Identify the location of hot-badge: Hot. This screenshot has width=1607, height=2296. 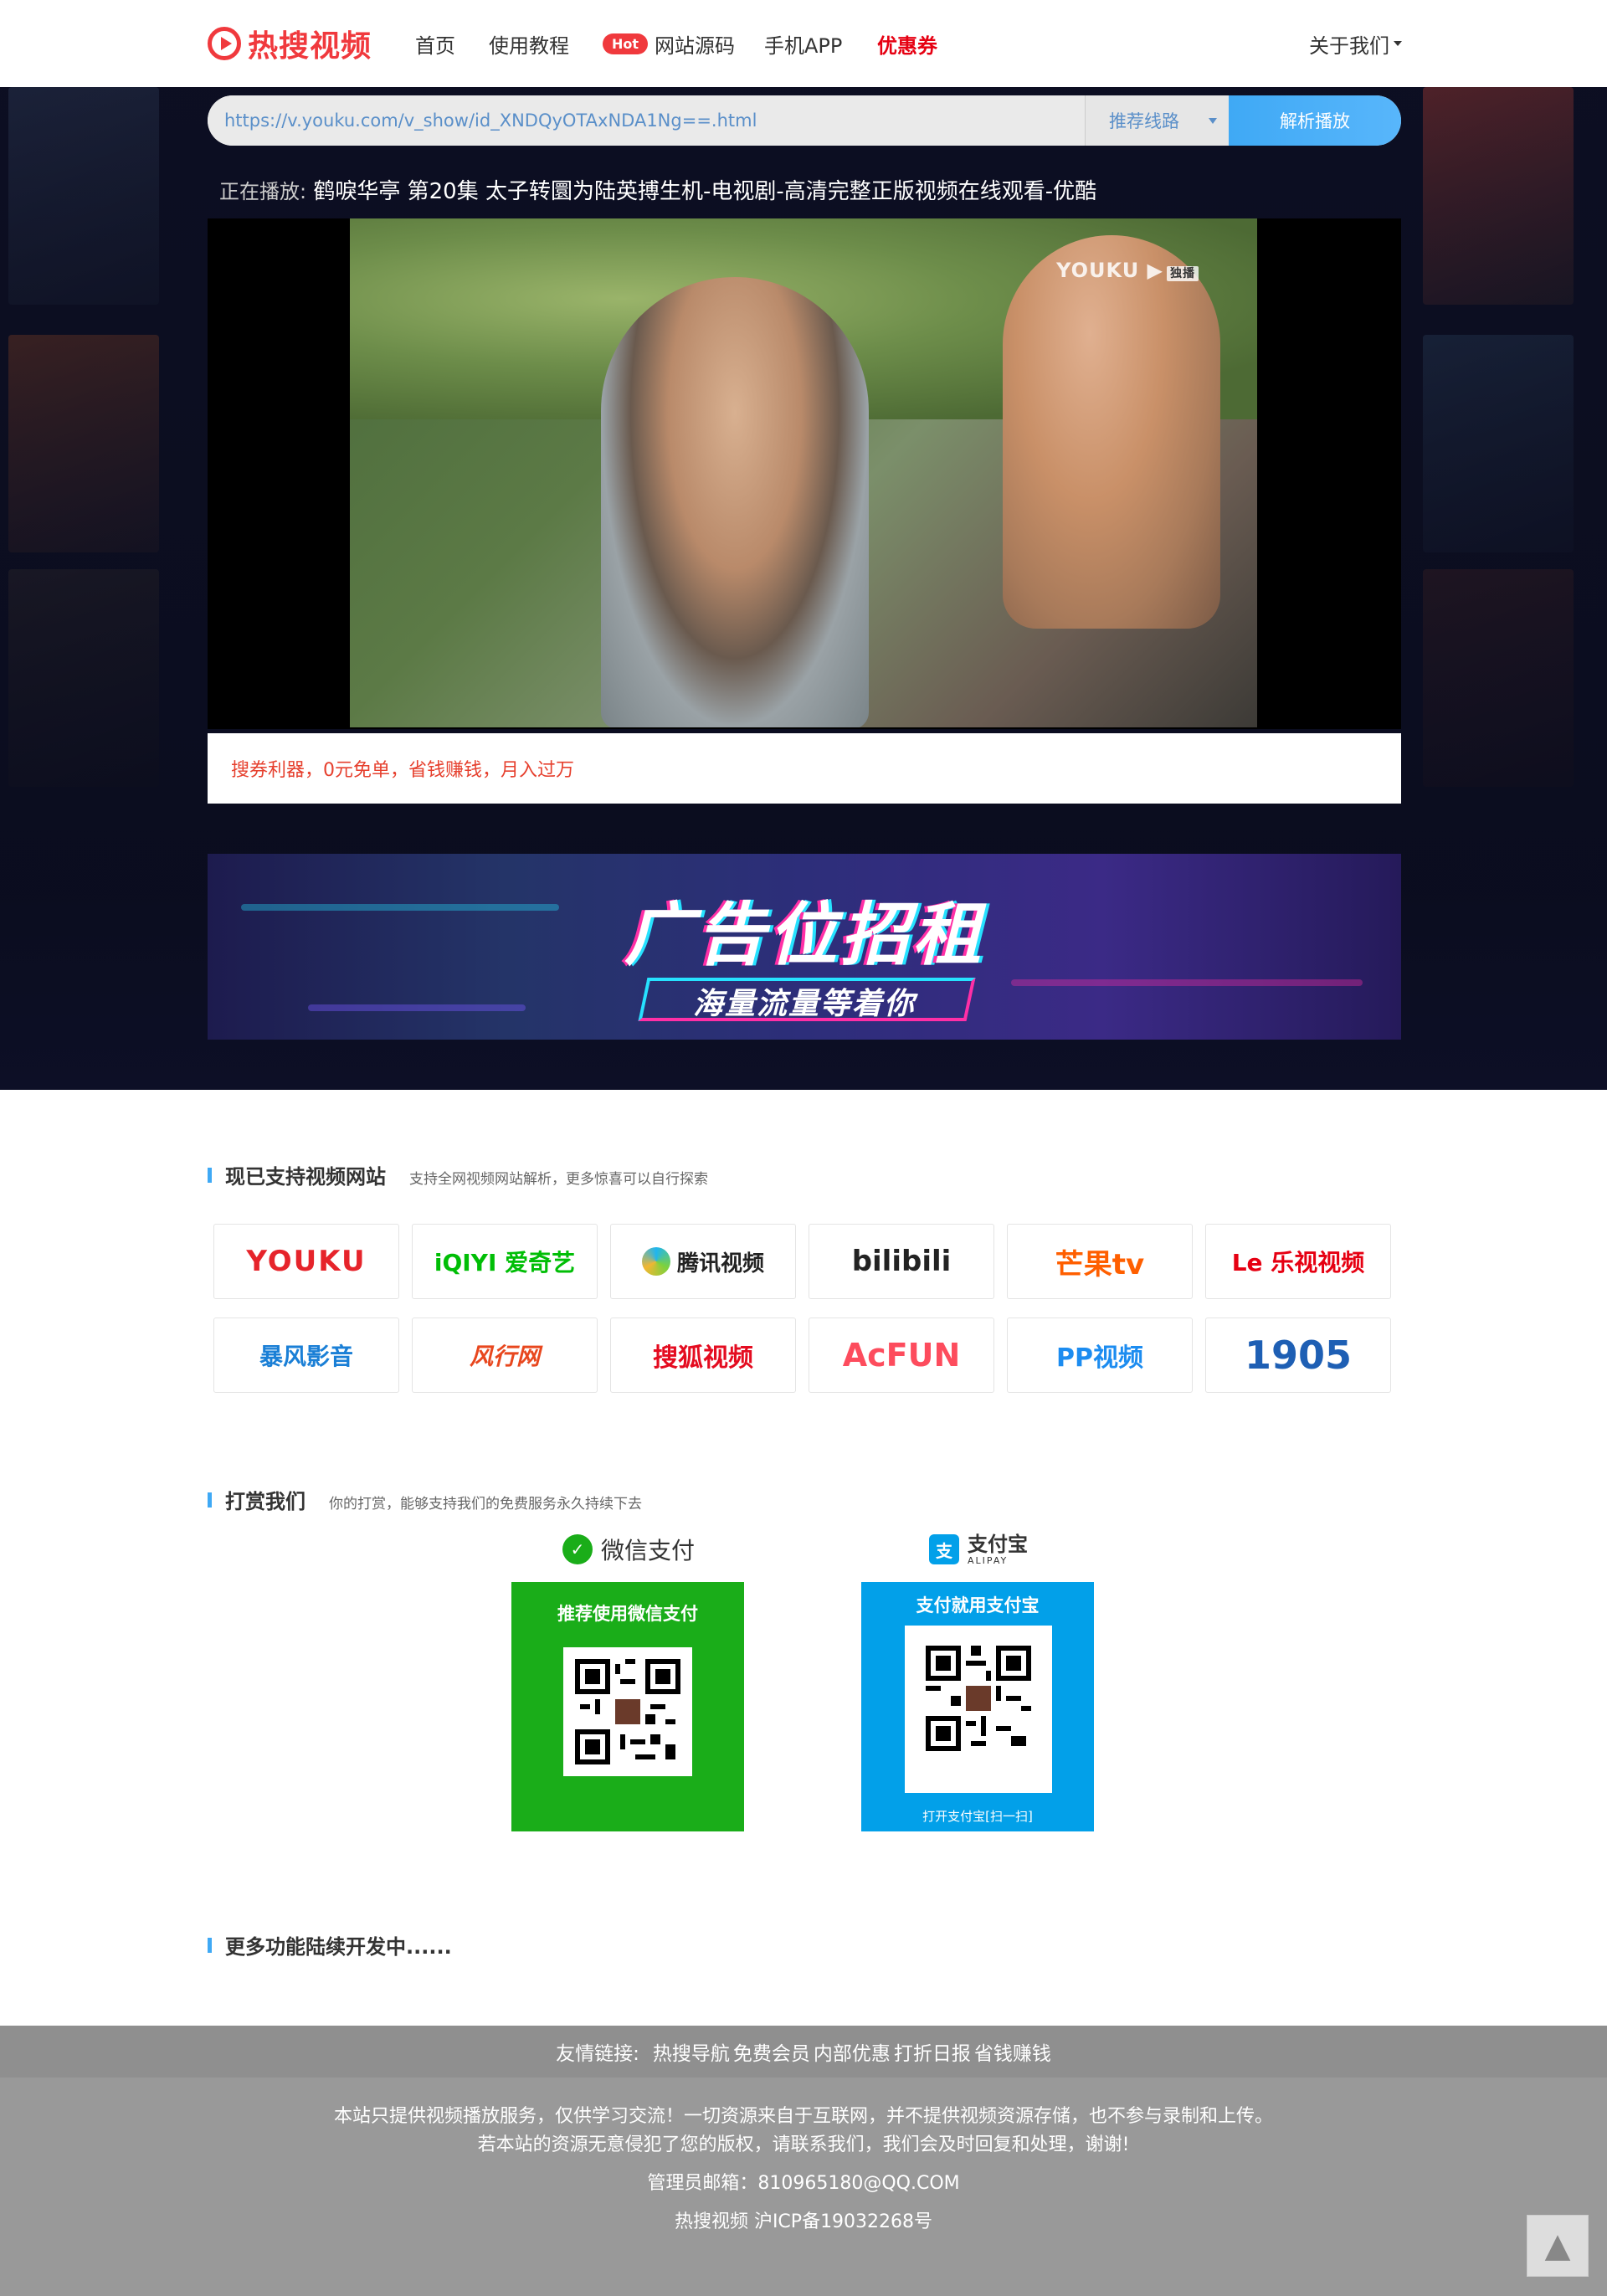
(626, 43).